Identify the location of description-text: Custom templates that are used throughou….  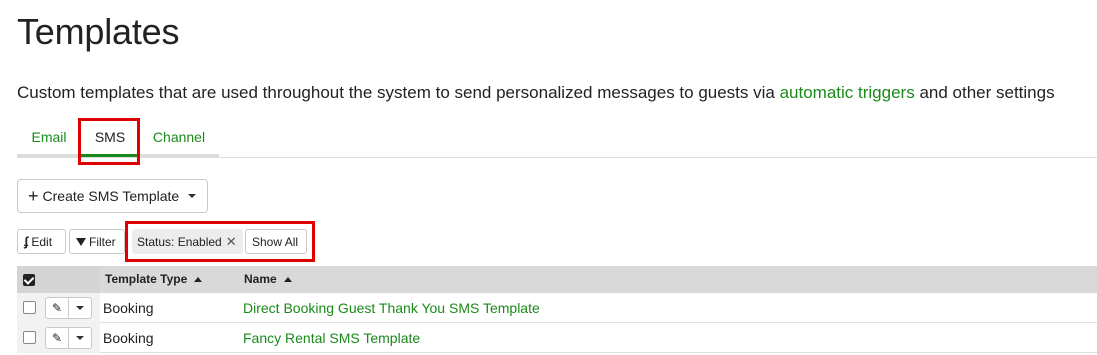
(398, 92).